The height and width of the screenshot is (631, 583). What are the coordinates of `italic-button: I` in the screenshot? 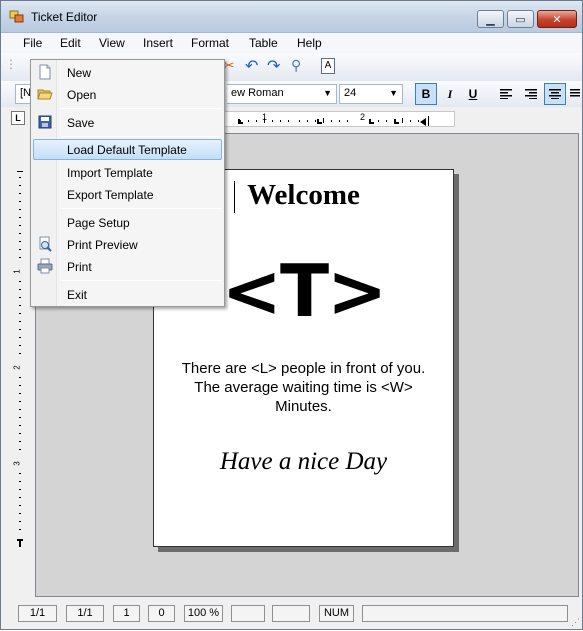 It's located at (450, 94).